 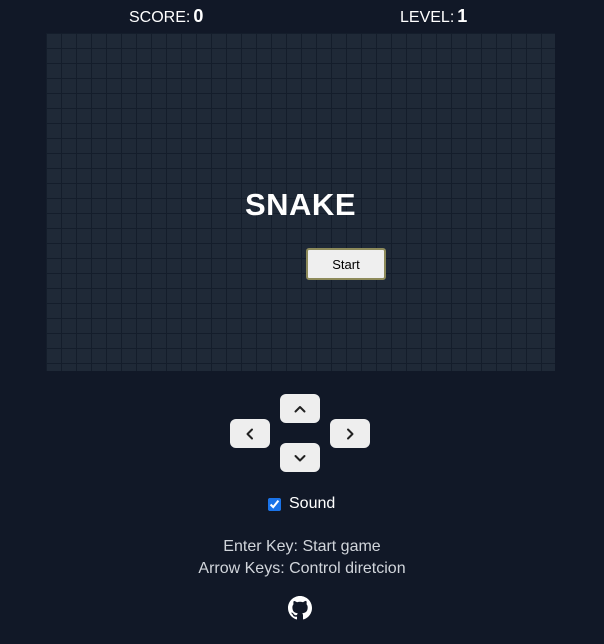 I want to click on sound-toggle: Sound, so click(x=301, y=504).